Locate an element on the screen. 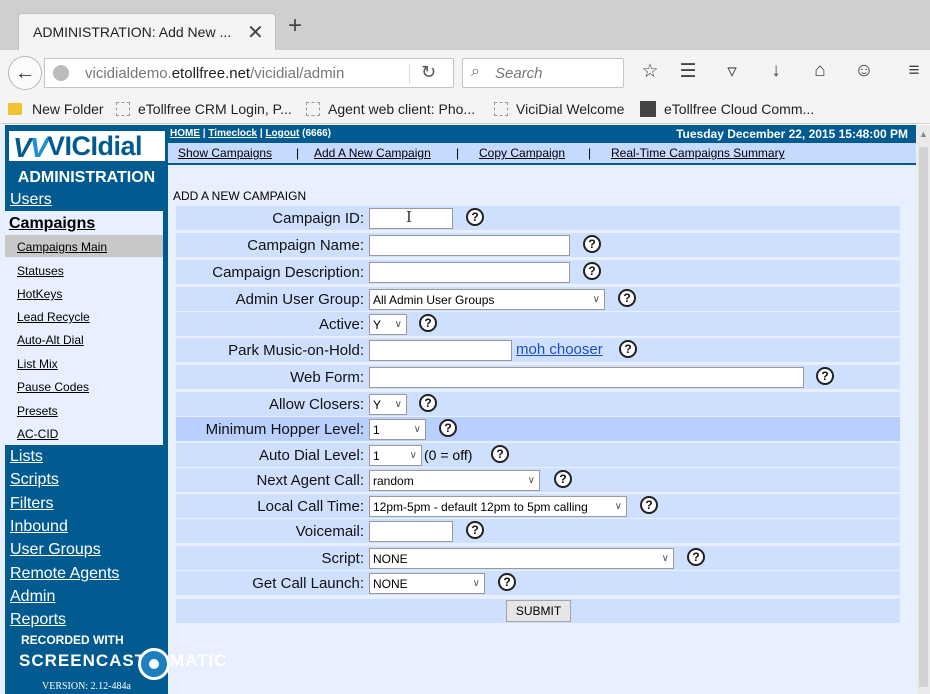  menu-icon: ≡ is located at coordinates (914, 71).